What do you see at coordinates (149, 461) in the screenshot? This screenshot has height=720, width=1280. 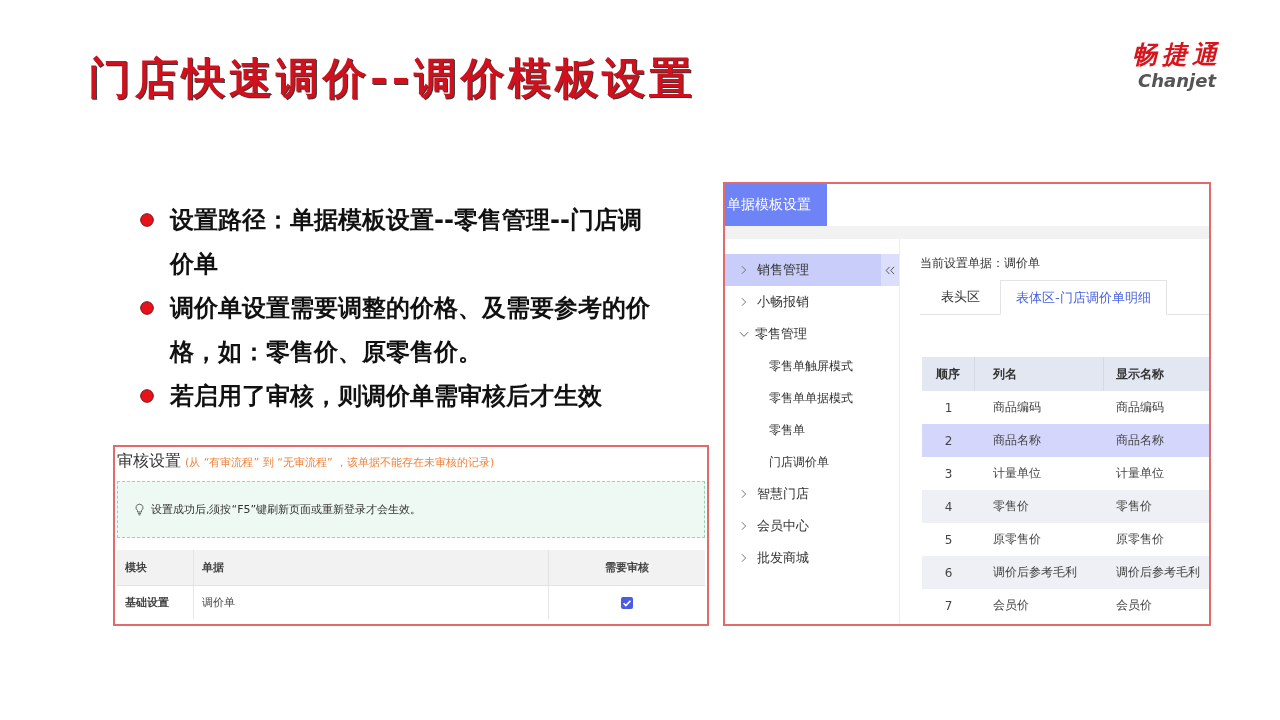 I see `panel-title: 审核设置` at bounding box center [149, 461].